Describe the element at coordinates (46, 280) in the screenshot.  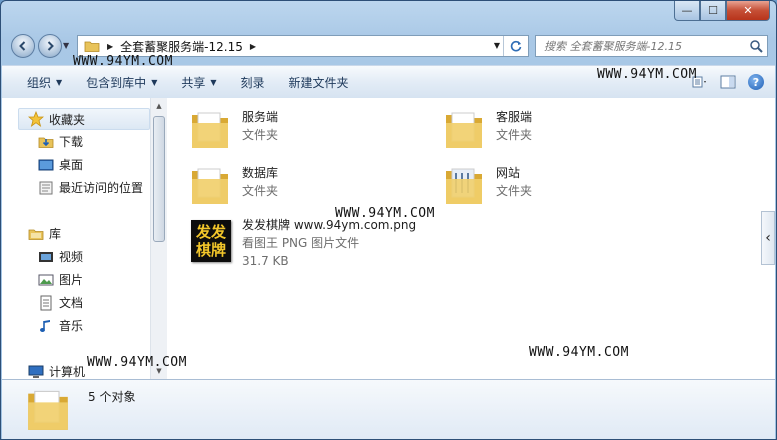
I see `pictures-icon` at that location.